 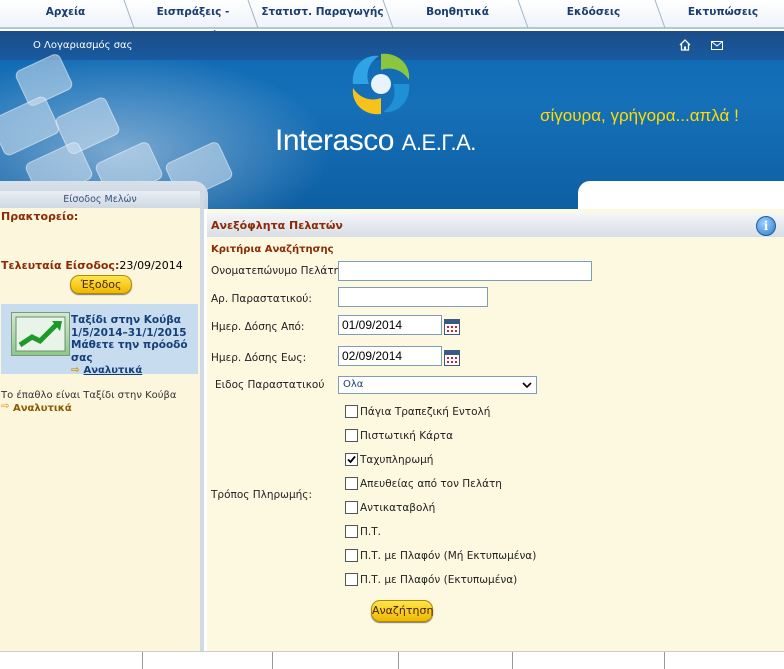 What do you see at coordinates (60, 265) in the screenshot?
I see `last-login-label: Τελευταία Είσοδος:` at bounding box center [60, 265].